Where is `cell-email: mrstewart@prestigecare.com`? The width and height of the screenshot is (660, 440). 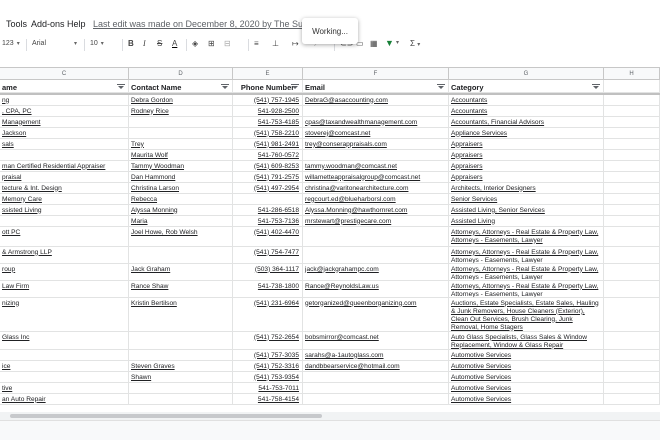 cell-email: mrstewart@prestigecare.com is located at coordinates (376, 221).